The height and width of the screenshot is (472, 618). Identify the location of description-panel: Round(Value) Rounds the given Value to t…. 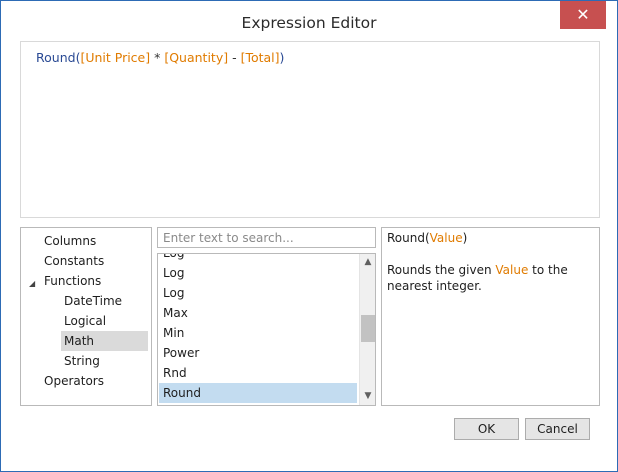
(490, 316).